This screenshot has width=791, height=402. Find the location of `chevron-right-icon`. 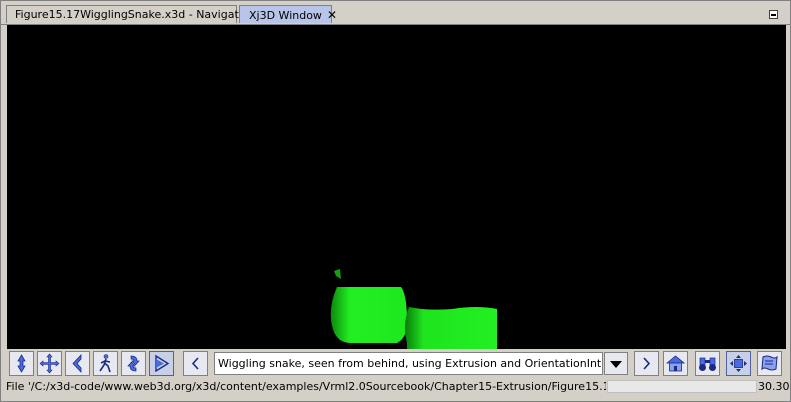

chevron-right-icon is located at coordinates (647, 363).